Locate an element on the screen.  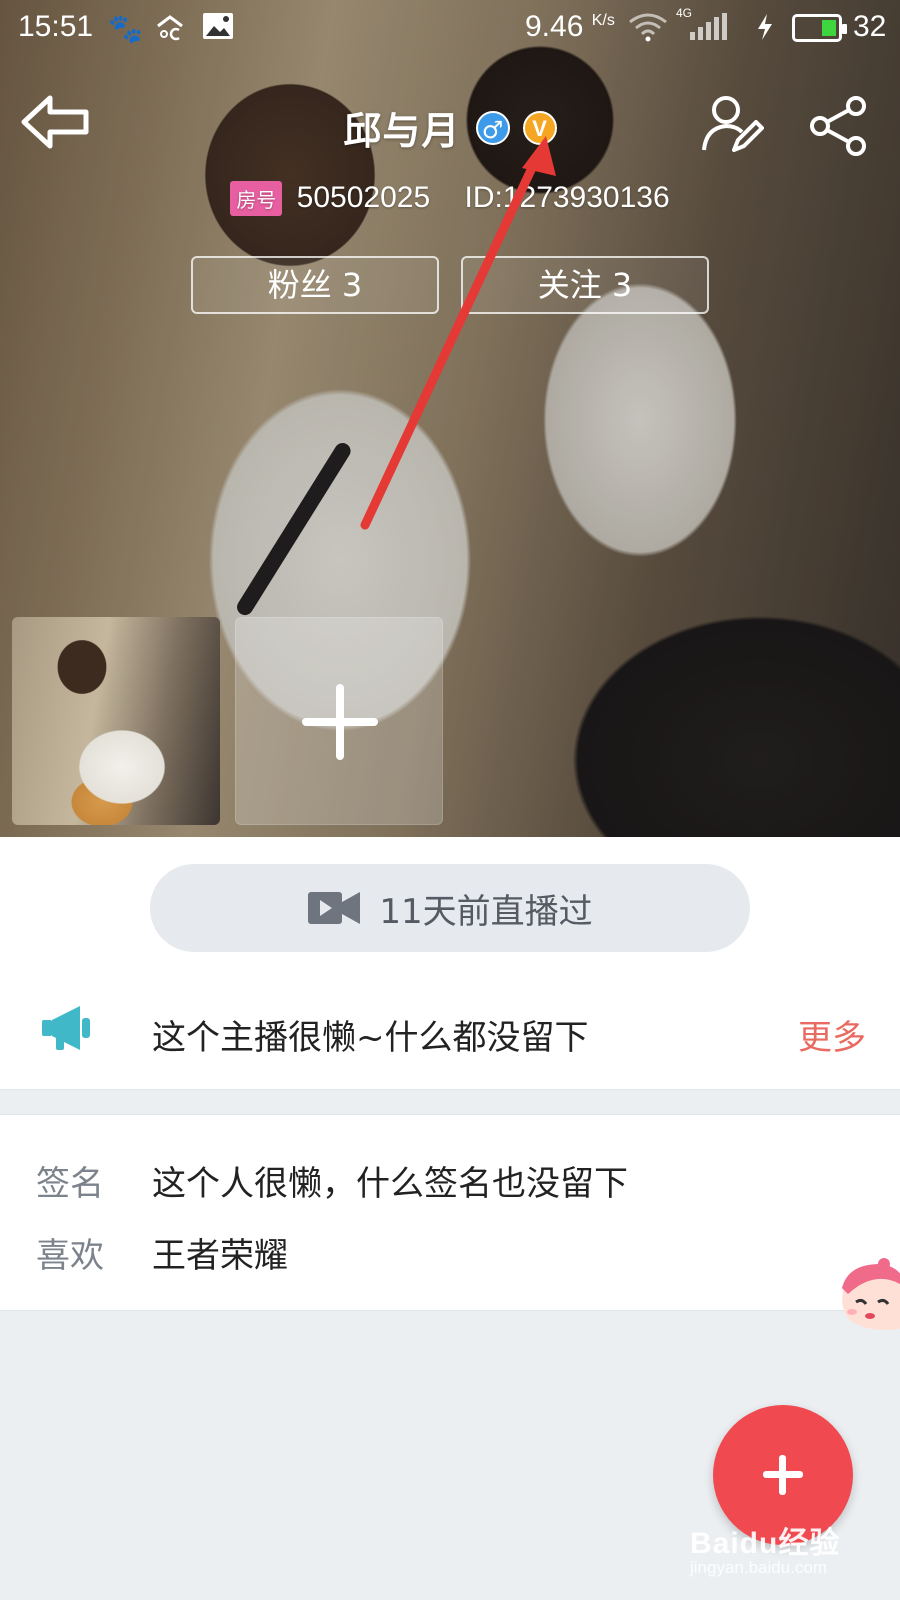
room-info: 房号 50502025 ID:1273930136 is located at coordinates (450, 198).